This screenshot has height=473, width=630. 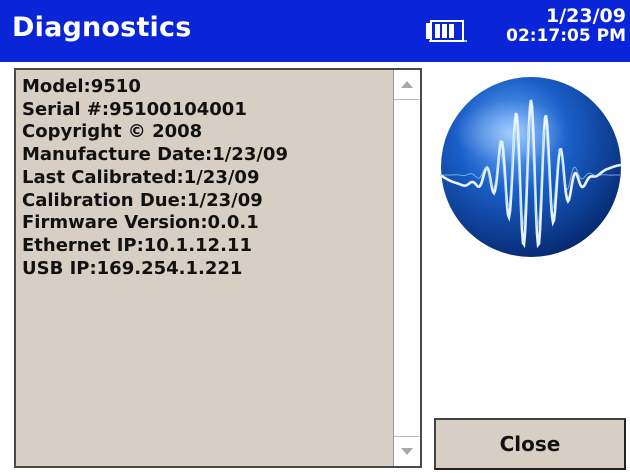 What do you see at coordinates (132, 268) in the screenshot?
I see `info-line-usb-ip: USB IP:169.254.1.221` at bounding box center [132, 268].